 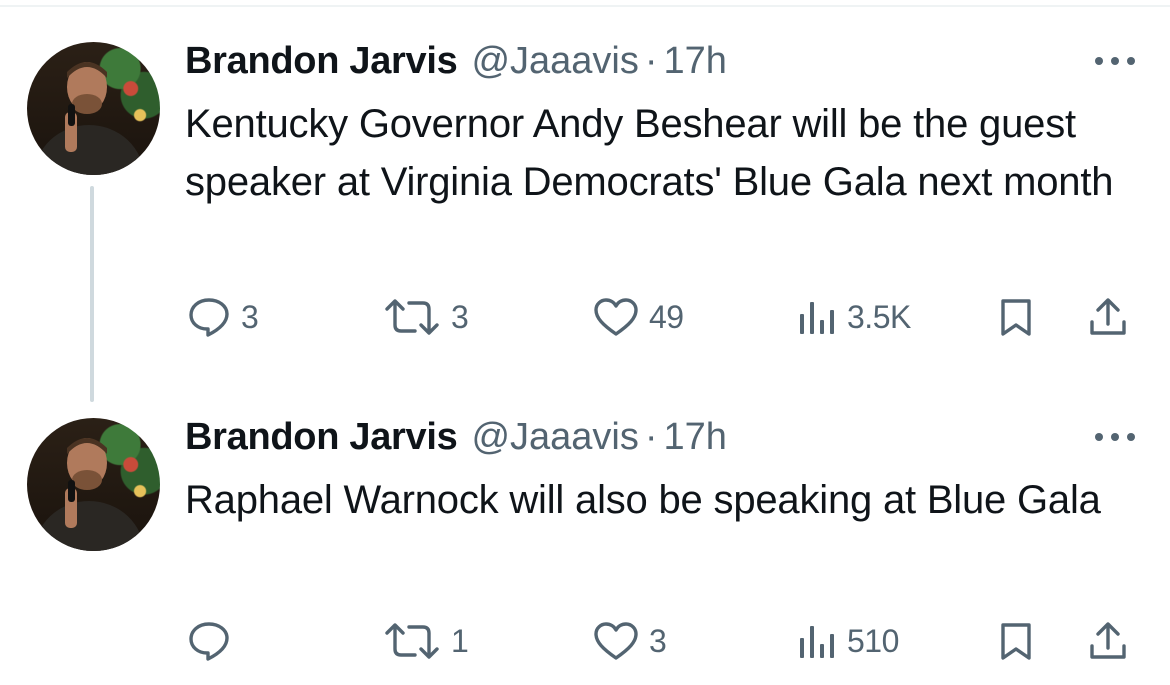 What do you see at coordinates (873, 640) in the screenshot?
I see `view-count: 510` at bounding box center [873, 640].